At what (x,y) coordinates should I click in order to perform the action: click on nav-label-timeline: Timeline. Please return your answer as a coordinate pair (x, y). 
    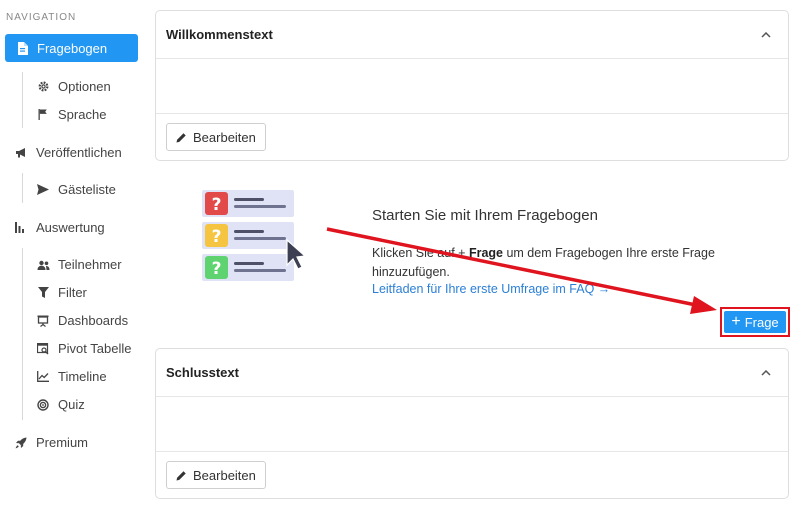
    Looking at the image, I should click on (82, 376).